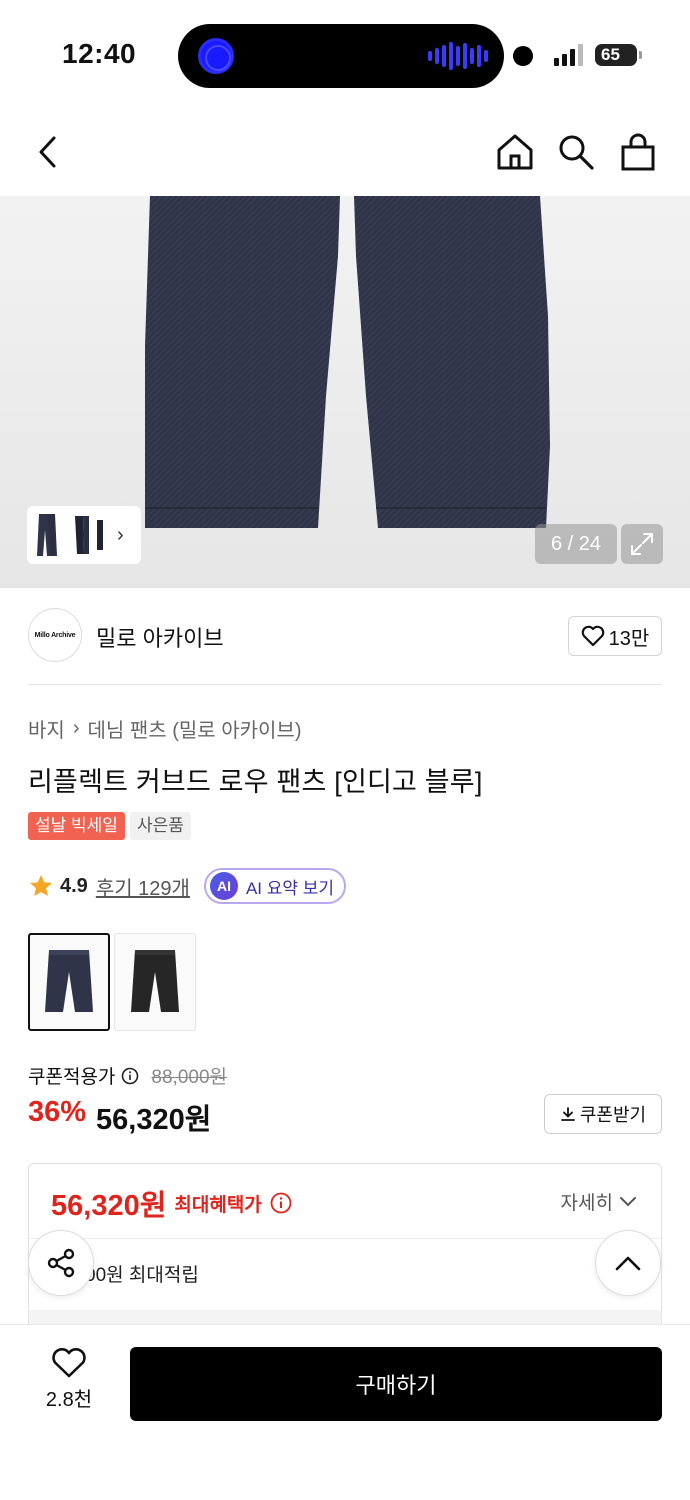 The image size is (690, 1500). I want to click on price-row: 36% 56,320원, so click(119, 1117).